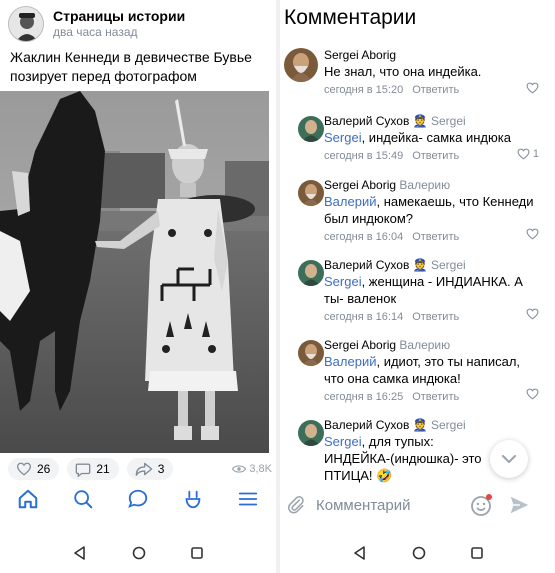  Describe the element at coordinates (161, 469) in the screenshot. I see `share-count: 3` at that location.